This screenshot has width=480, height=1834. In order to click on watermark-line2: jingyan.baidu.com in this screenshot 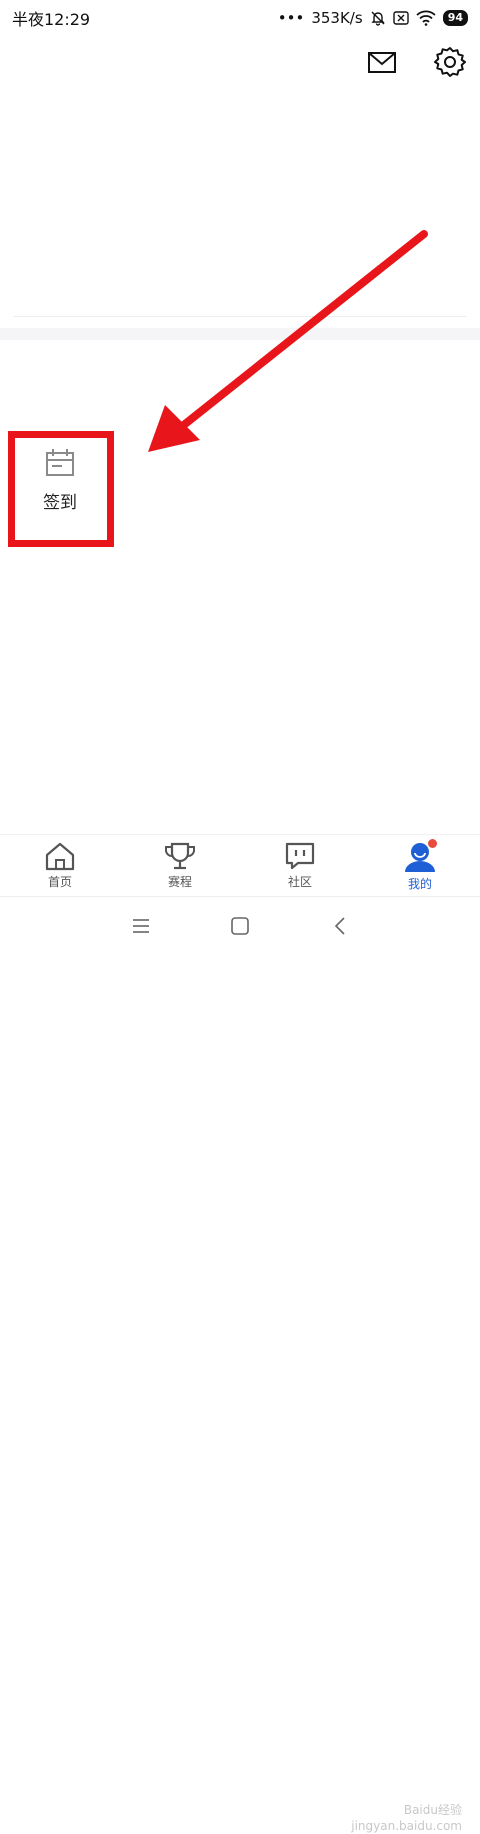, I will do `click(406, 1825)`.